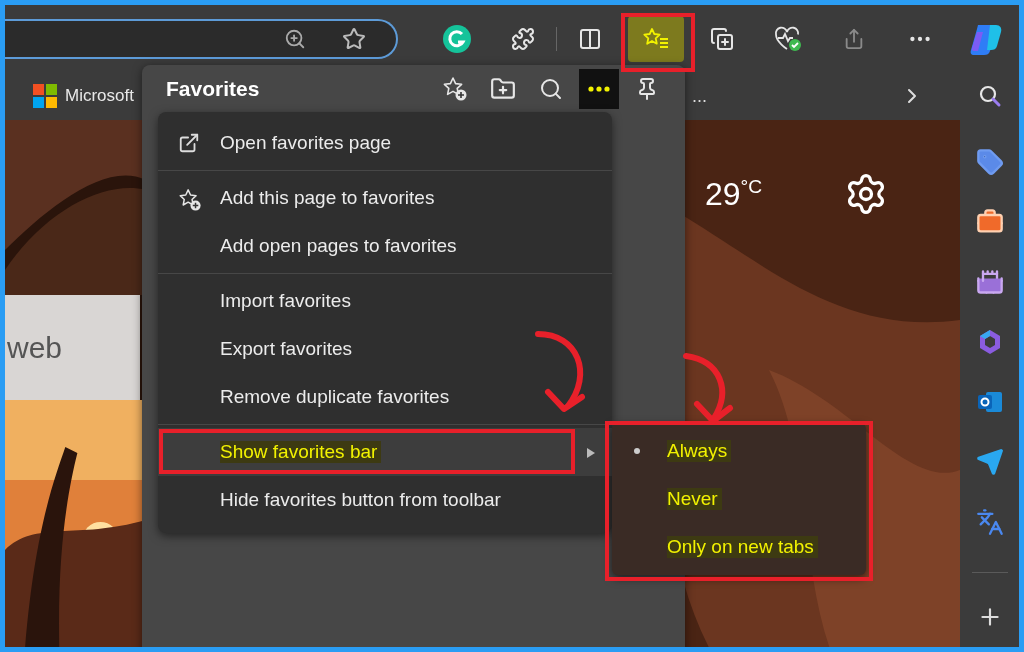 Image resolution: width=1024 pixels, height=652 pixels. What do you see at coordinates (385, 397) in the screenshot?
I see `menu-item: Remove duplicate favorites` at bounding box center [385, 397].